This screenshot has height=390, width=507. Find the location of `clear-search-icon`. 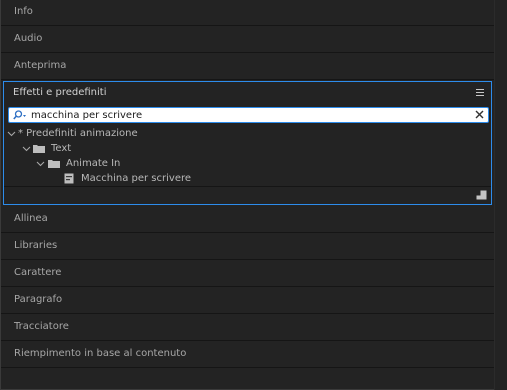

clear-search-icon is located at coordinates (479, 114).